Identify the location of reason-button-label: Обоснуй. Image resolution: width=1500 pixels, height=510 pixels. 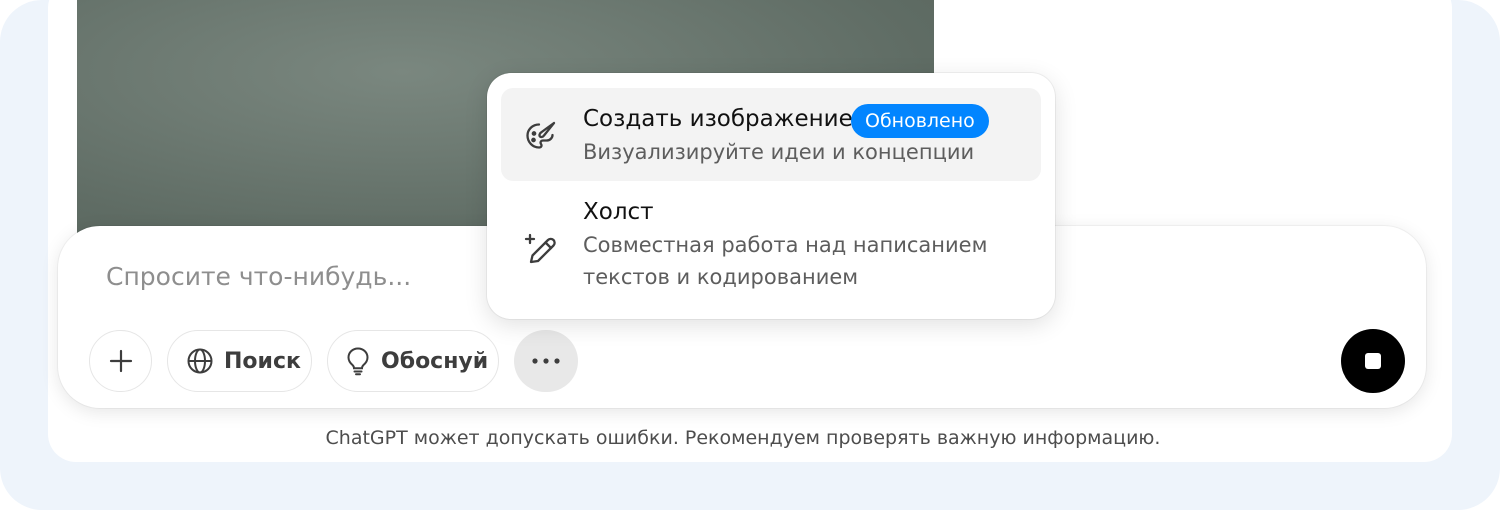
(435, 361).